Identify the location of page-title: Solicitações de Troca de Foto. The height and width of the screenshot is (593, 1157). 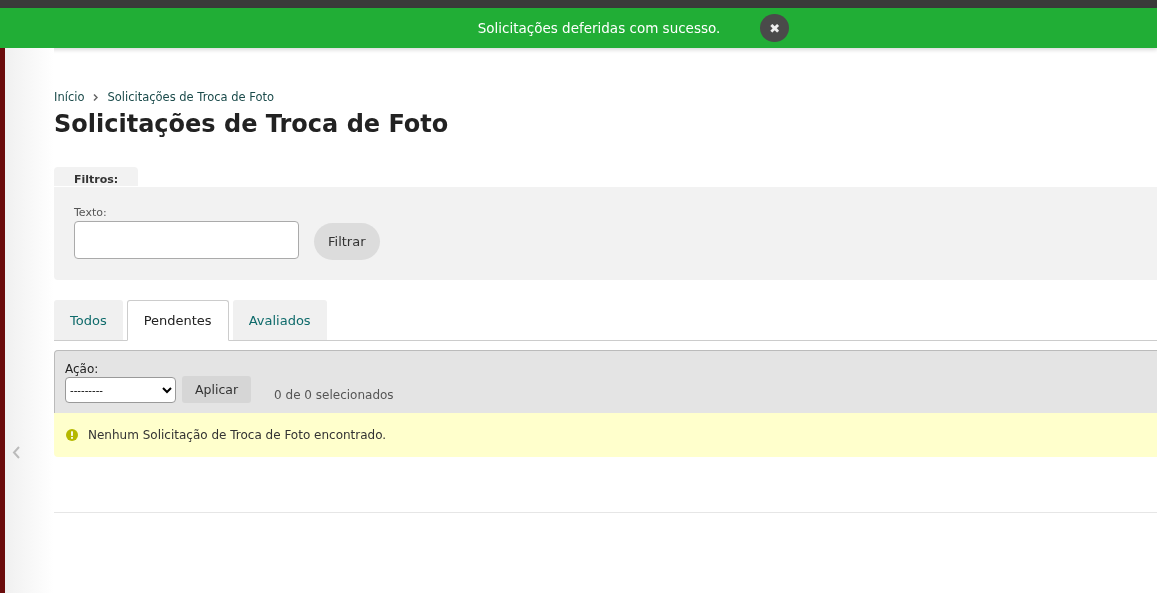
(252, 124).